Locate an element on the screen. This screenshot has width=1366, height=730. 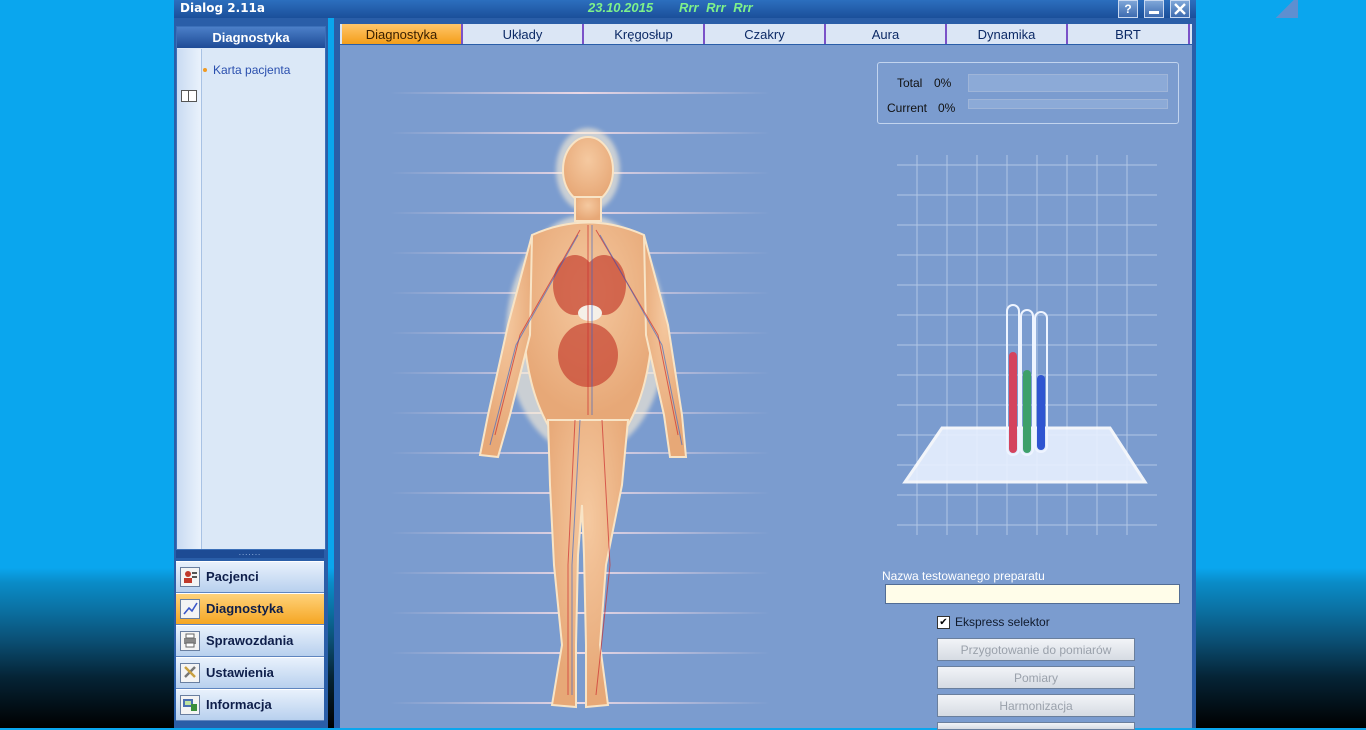
total-label: Total is located at coordinates (910, 83).